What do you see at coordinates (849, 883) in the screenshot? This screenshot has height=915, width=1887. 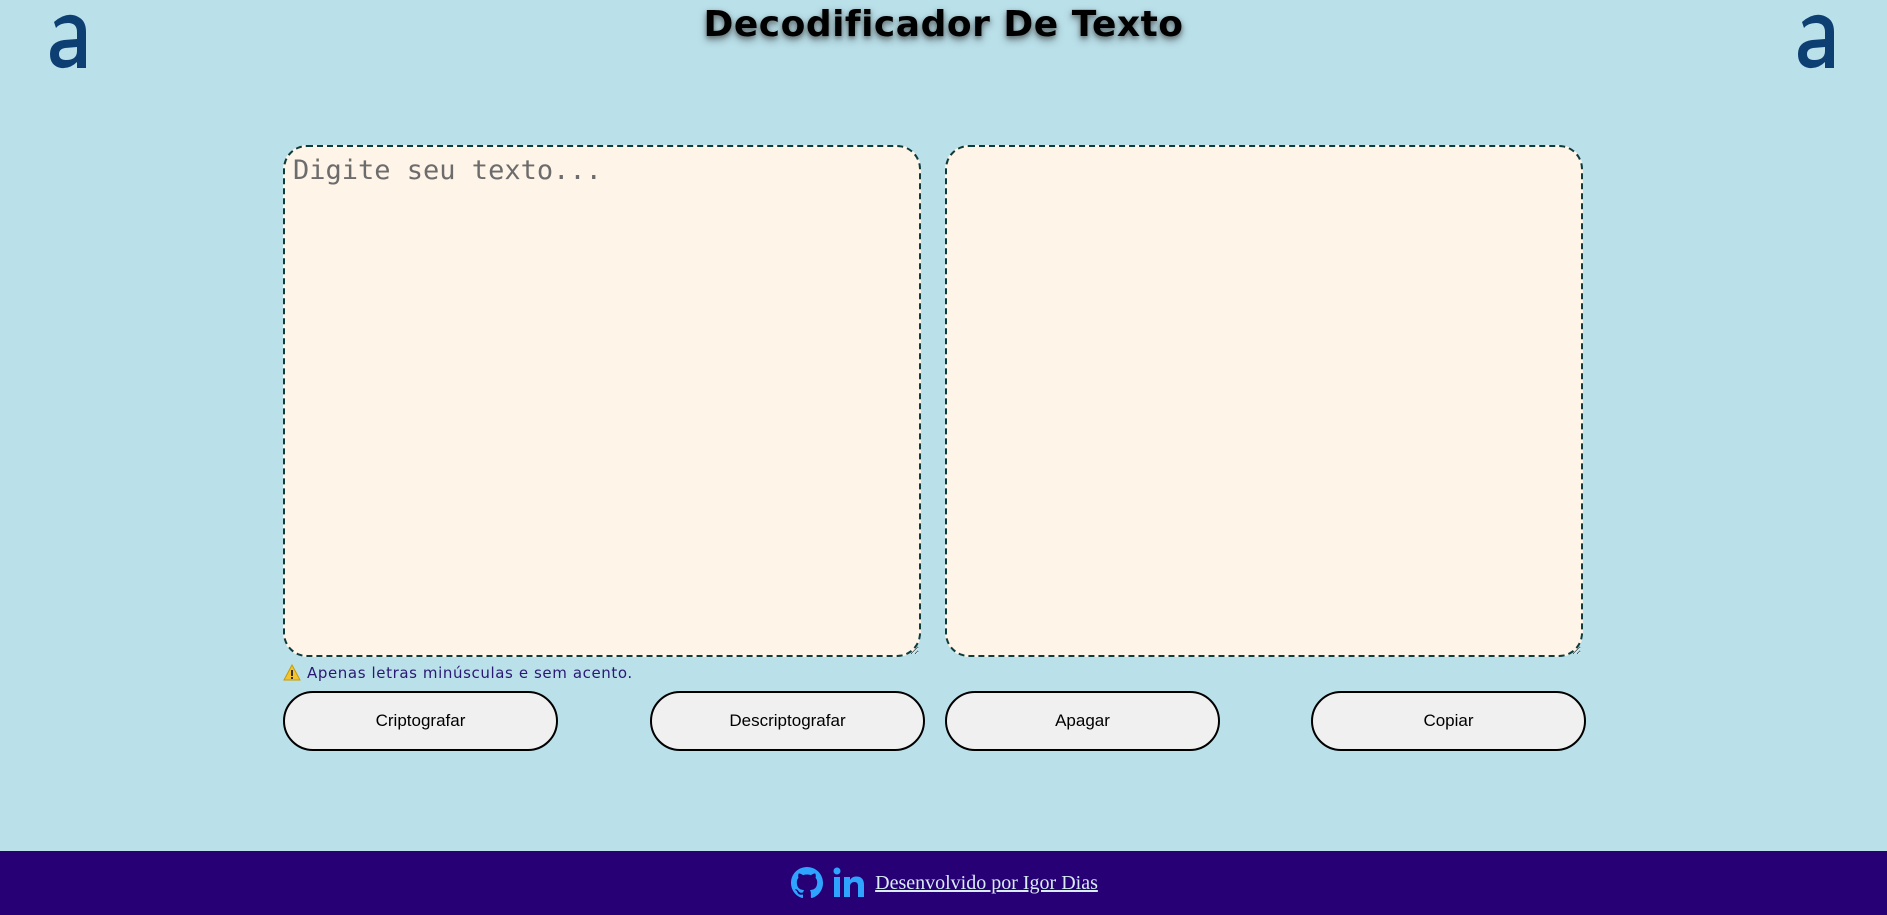 I see `linkedin-icon` at bounding box center [849, 883].